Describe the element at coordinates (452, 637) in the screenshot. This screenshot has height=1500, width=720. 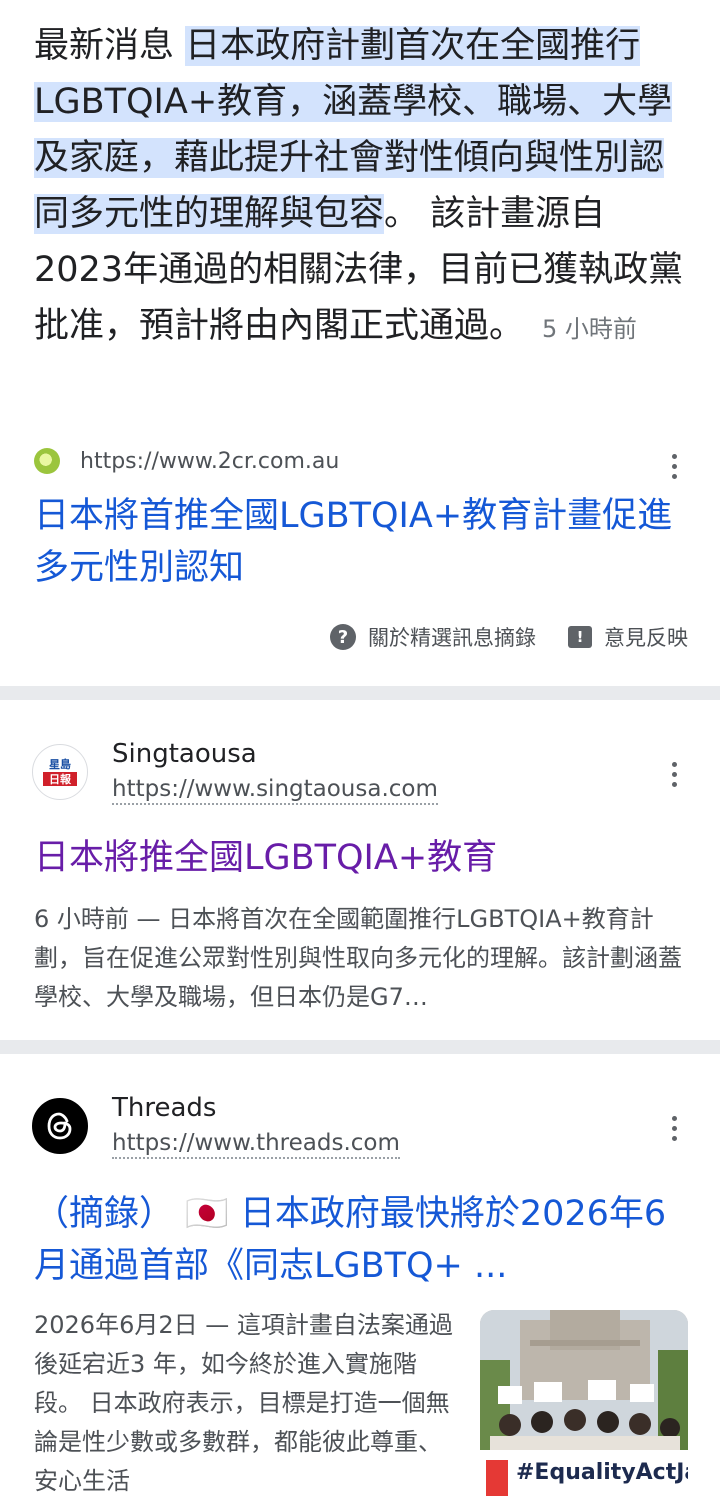
I see `about-snippet-link: 關於精選訊息摘錄` at that location.